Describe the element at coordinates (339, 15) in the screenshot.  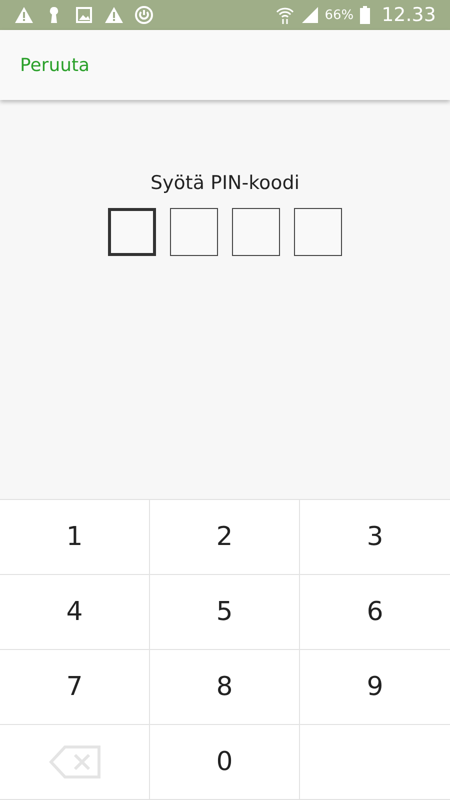
I see `battery-percent: 66%` at that location.